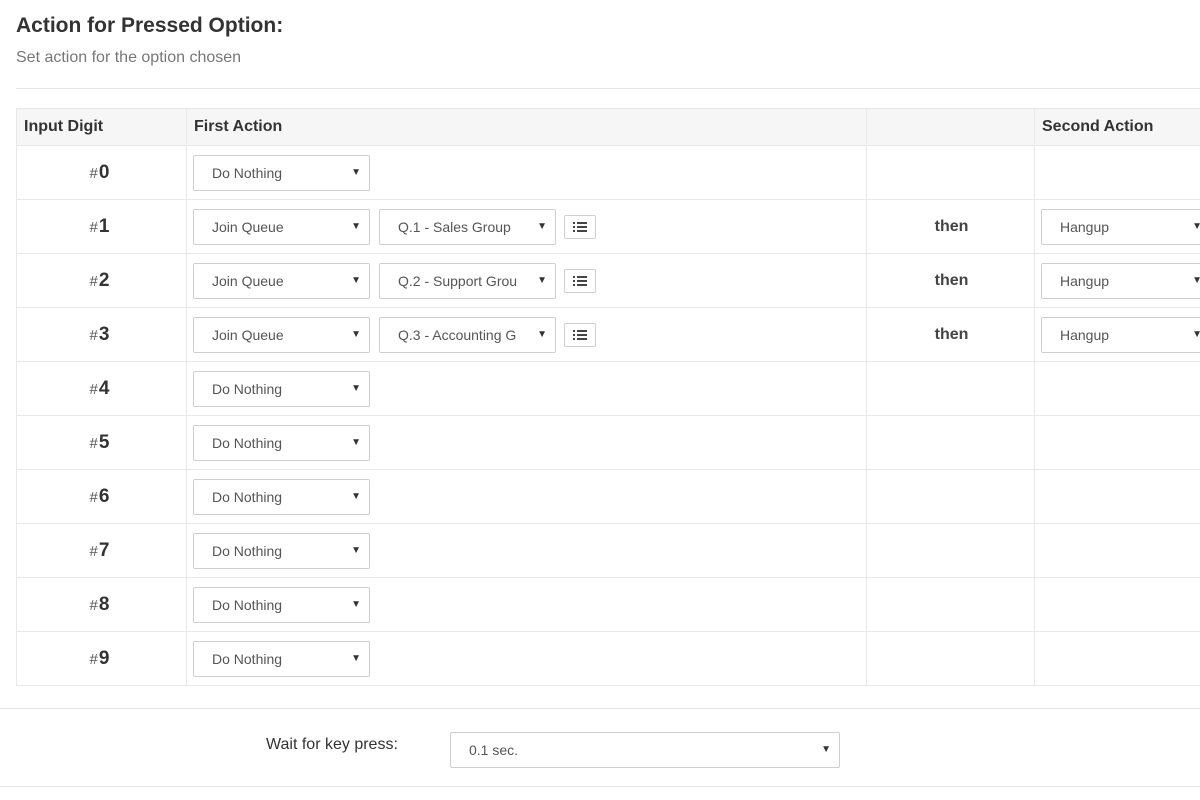 The width and height of the screenshot is (1200, 800). I want to click on input-digit-cell: #1, so click(101, 226).